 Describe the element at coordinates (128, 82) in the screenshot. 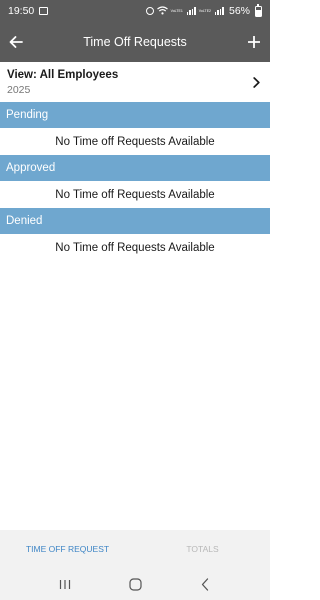

I see `view-selector-text: View: All Employees 2025` at that location.